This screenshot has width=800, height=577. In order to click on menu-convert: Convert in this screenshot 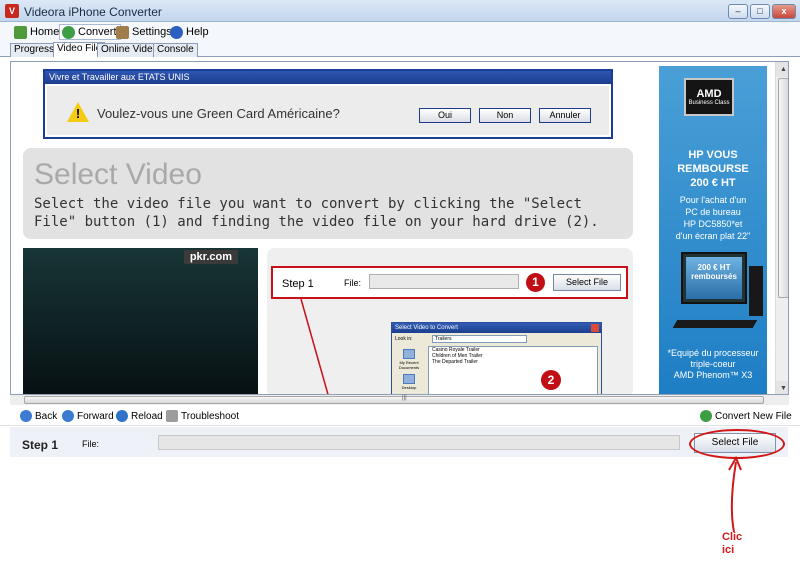, I will do `click(90, 32)`.